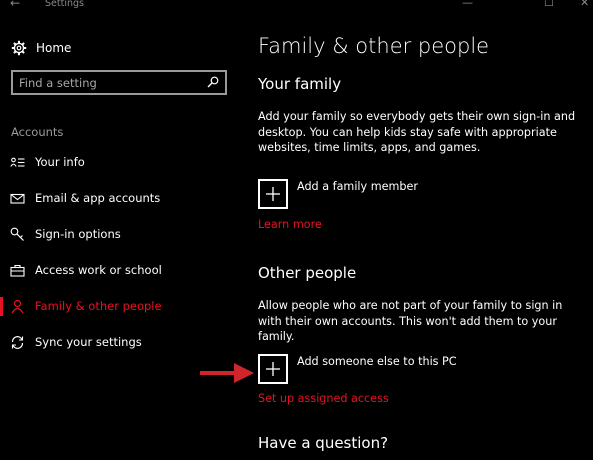 The image size is (593, 460). What do you see at coordinates (323, 443) in the screenshot?
I see `have-a-question-heading: Have a question?` at bounding box center [323, 443].